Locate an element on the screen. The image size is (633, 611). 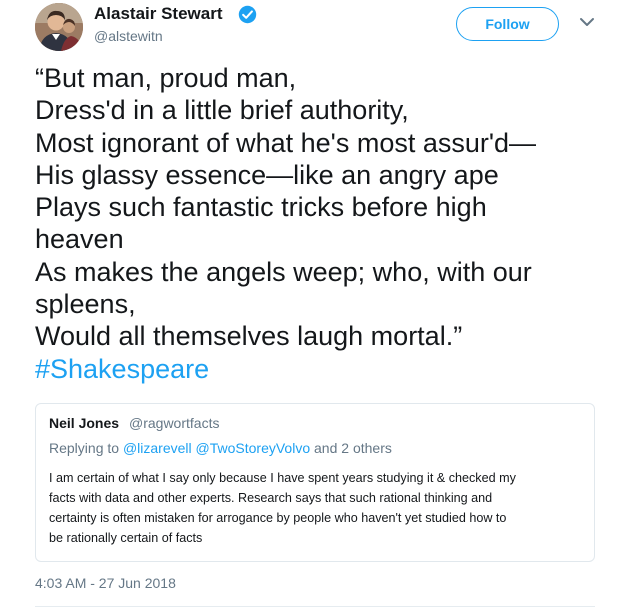
person-photo-avatar-icon is located at coordinates (59, 27).